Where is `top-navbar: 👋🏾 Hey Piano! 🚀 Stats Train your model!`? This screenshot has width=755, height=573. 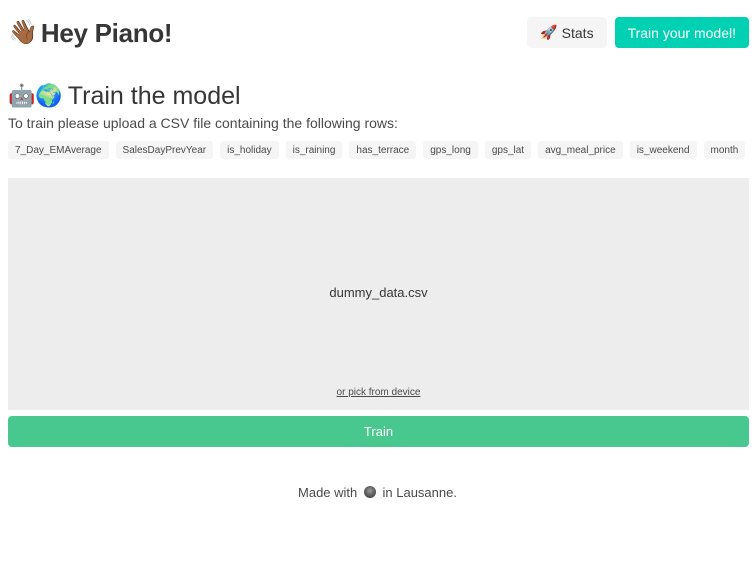
top-navbar: 👋🏾 Hey Piano! 🚀 Stats Train your model! is located at coordinates (378, 33).